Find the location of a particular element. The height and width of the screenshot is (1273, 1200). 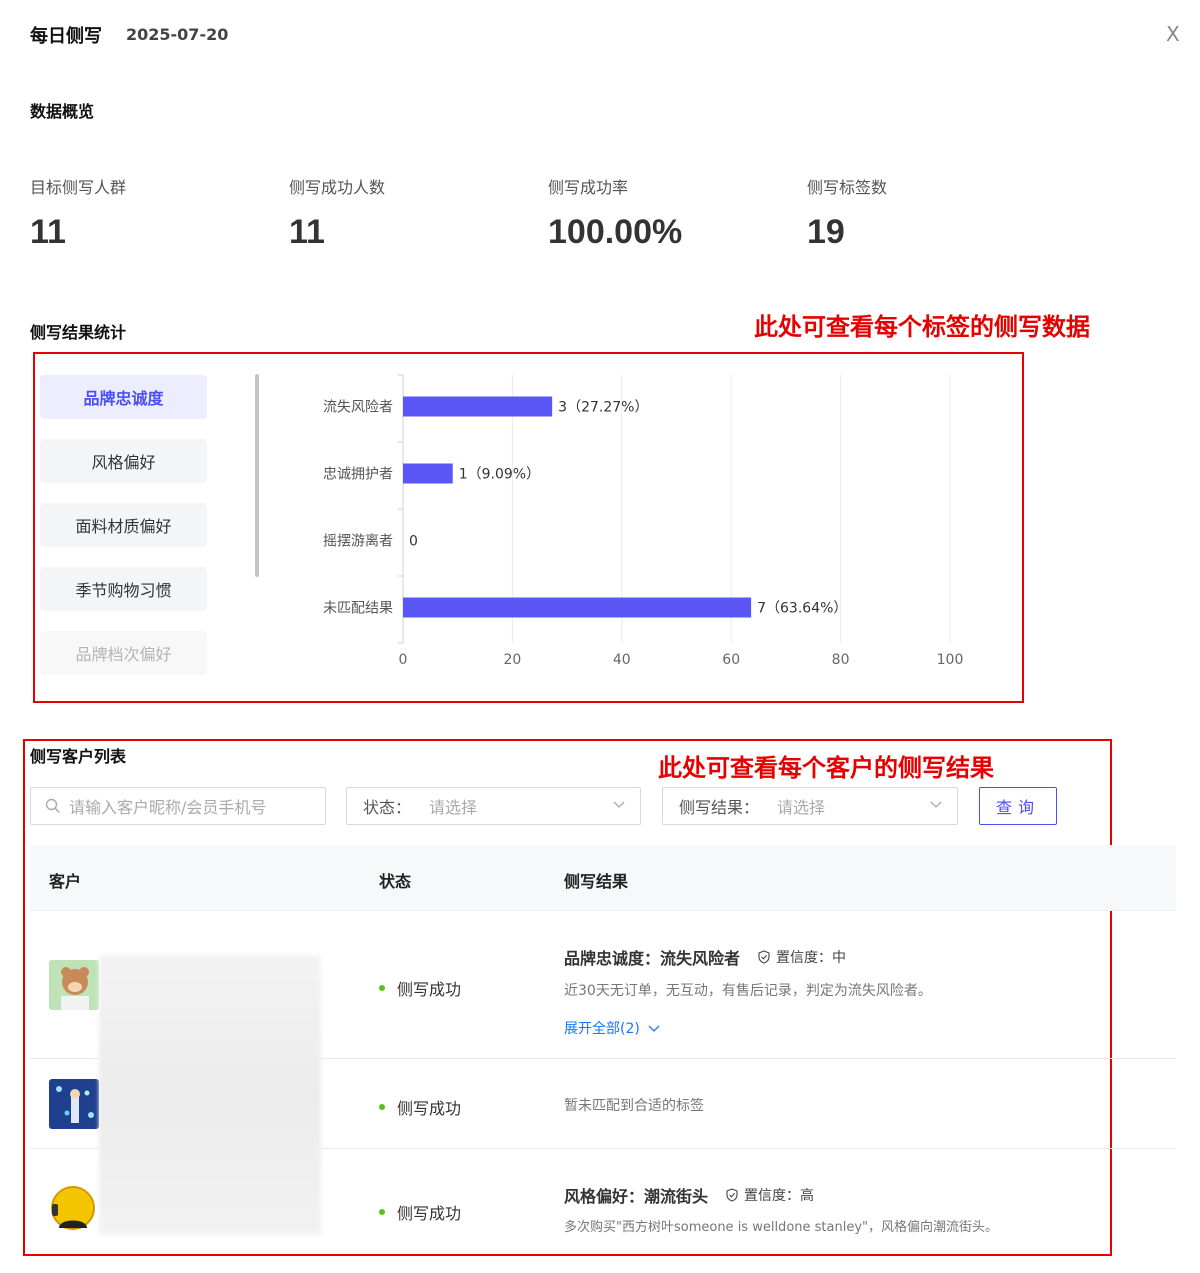

y-category-label: 忠诚拥护者 is located at coordinates (358, 475).